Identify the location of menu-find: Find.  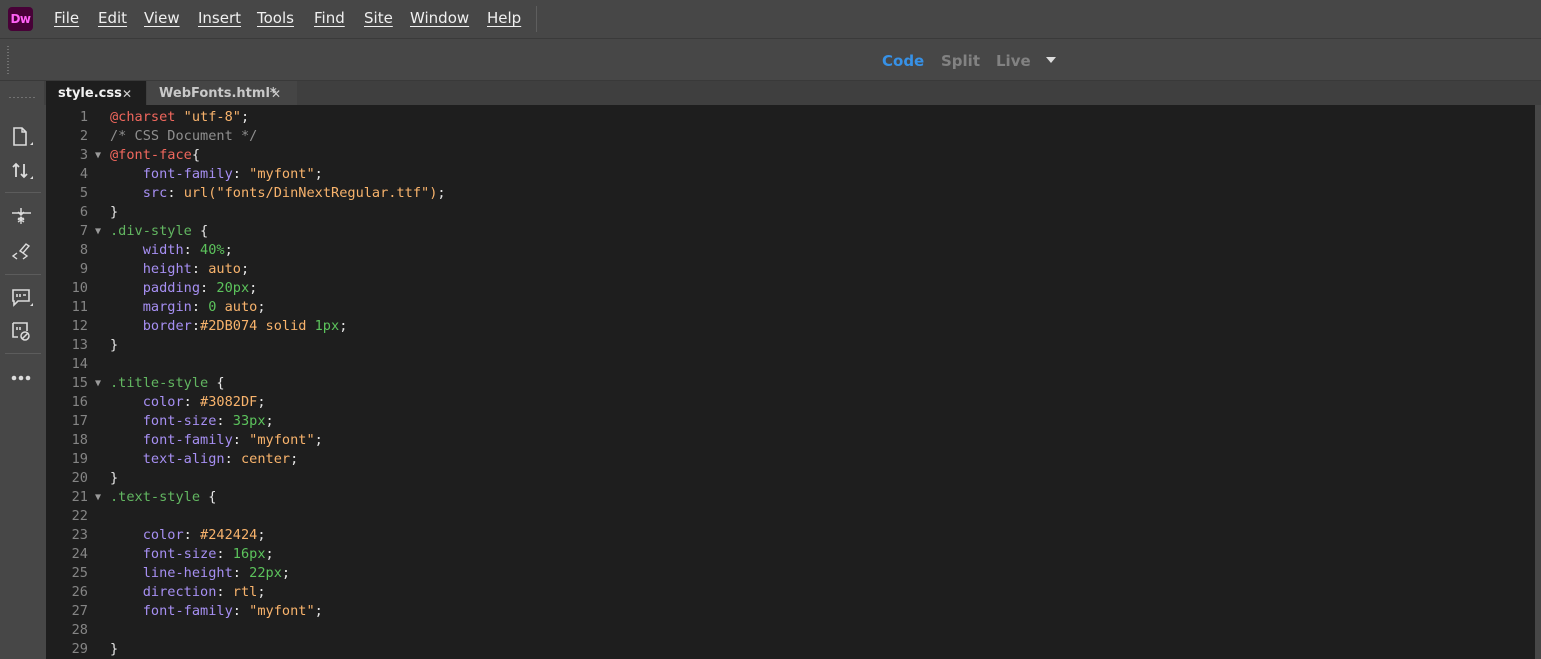
(329, 18).